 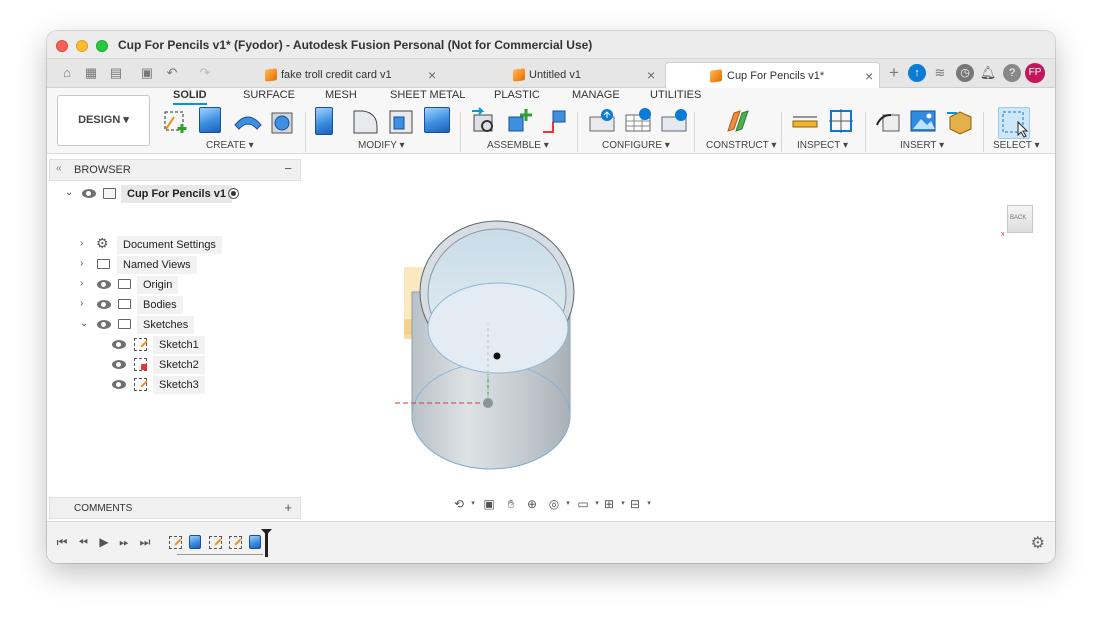 I want to click on home-icon: ⌂, so click(x=67, y=73).